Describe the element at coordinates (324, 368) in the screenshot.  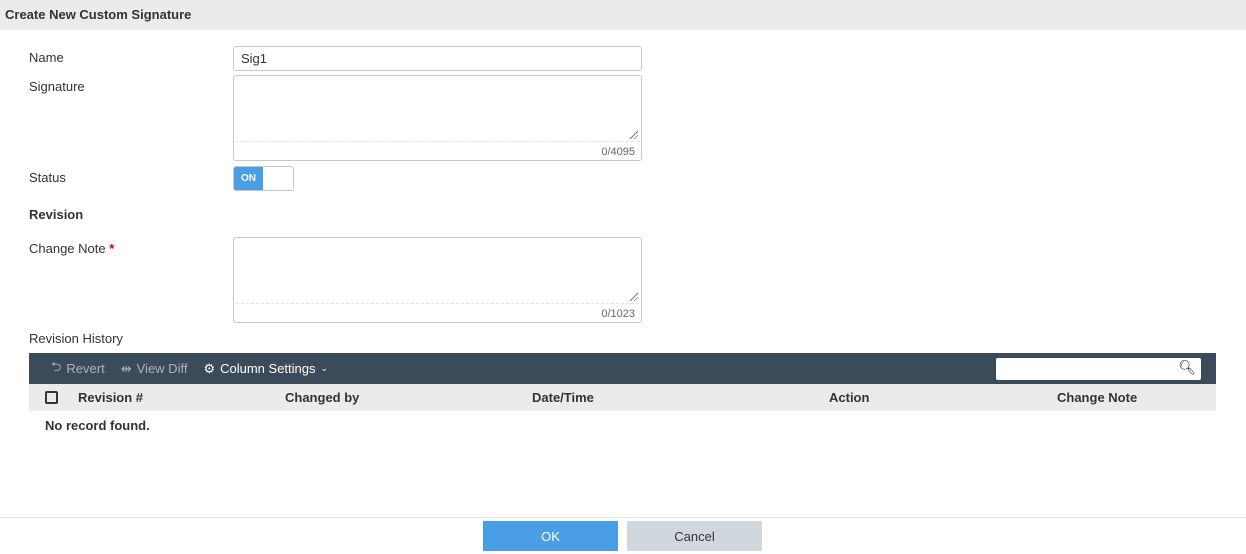
I see `chevron-down-icon: ⌄` at that location.